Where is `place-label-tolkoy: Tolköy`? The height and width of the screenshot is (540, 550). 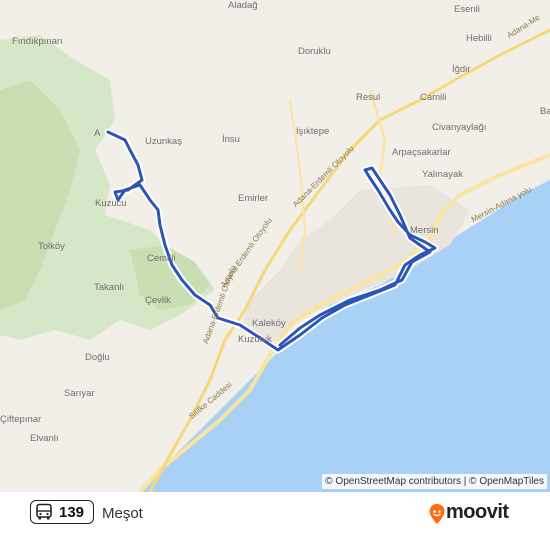 place-label-tolkoy: Tolköy is located at coordinates (51, 246).